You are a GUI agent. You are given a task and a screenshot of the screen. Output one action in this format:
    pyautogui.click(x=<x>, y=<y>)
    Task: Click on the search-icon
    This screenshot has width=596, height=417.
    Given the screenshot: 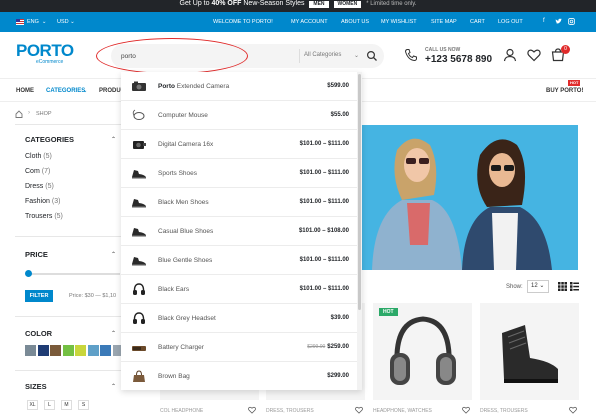 What is the action you would take?
    pyautogui.click(x=372, y=56)
    